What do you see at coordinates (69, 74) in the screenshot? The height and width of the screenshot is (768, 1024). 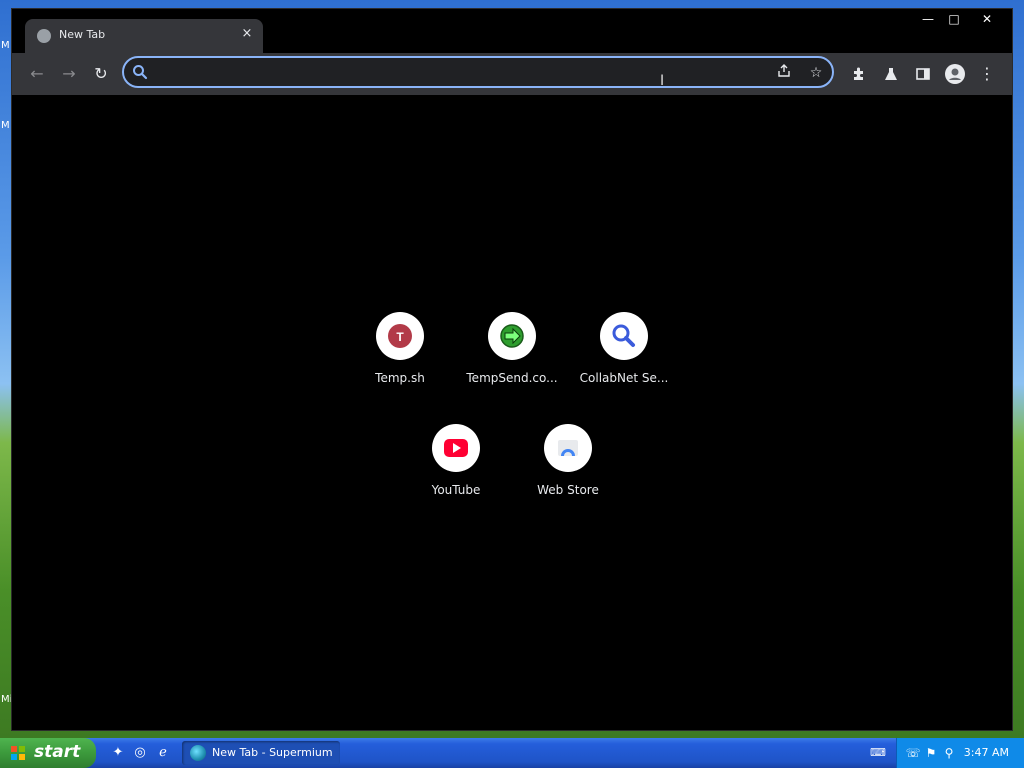 I see `forward-button: →` at bounding box center [69, 74].